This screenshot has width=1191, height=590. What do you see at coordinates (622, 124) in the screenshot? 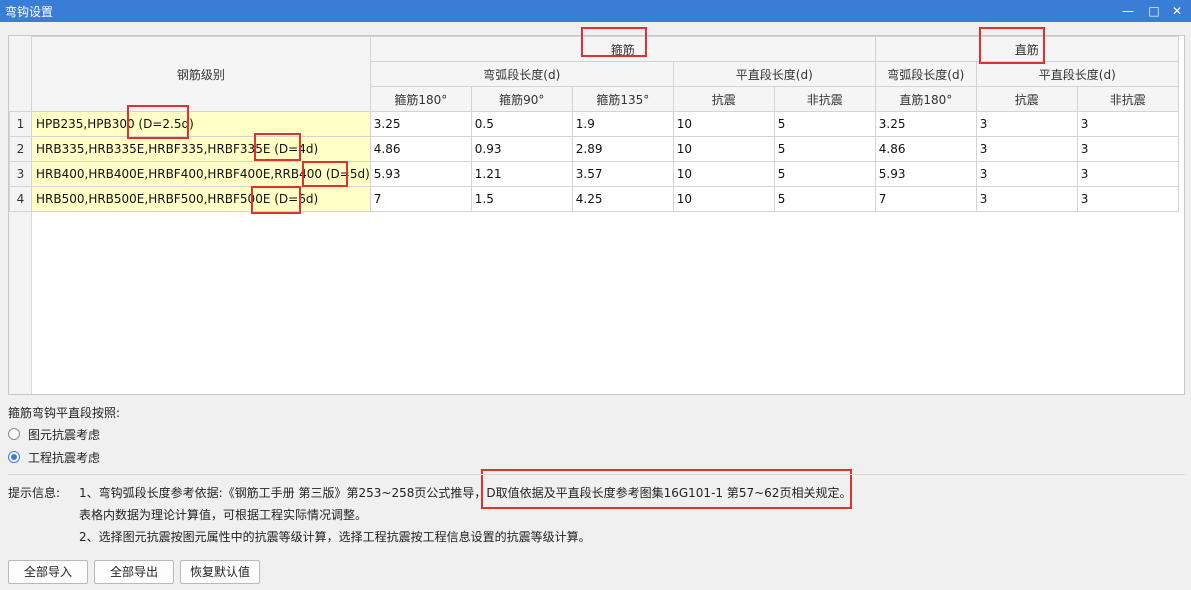
I see `value-cell: 1.9` at bounding box center [622, 124].